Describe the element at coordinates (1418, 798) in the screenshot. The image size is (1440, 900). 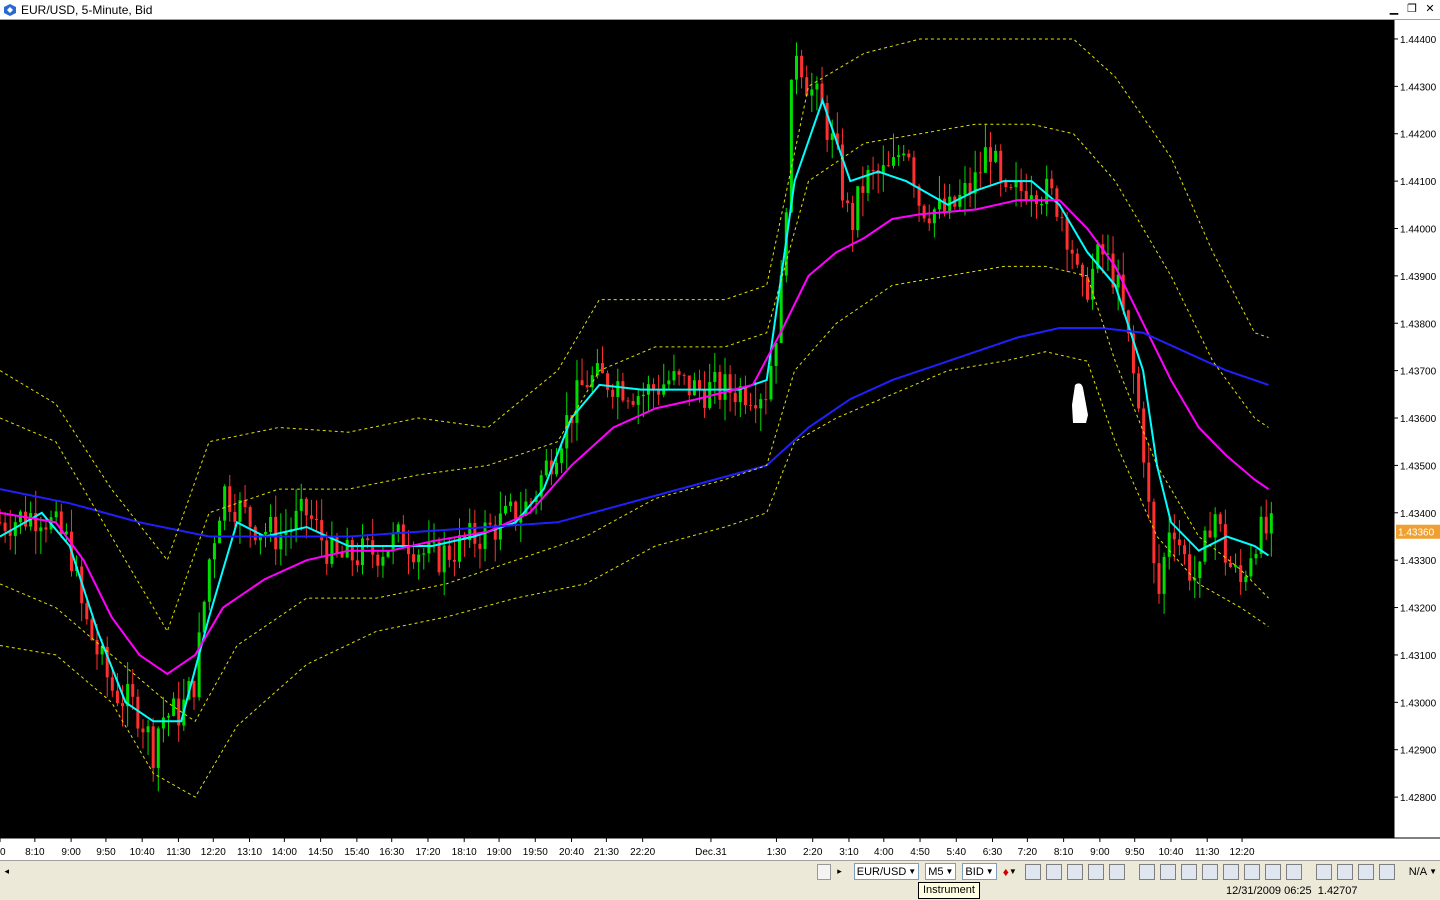
I see `y-tick-label: 1.42800` at that location.